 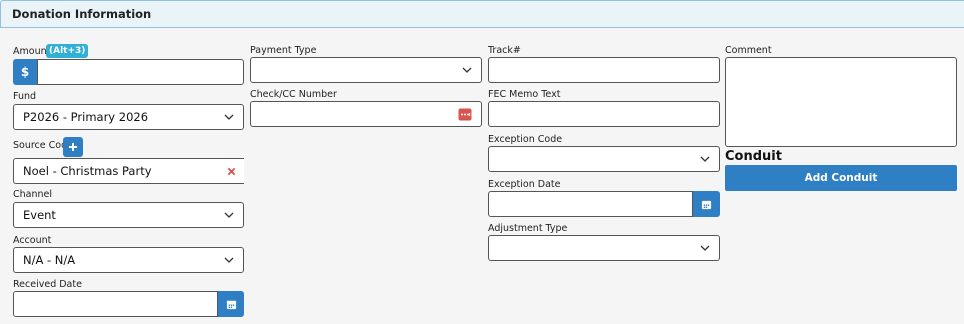 What do you see at coordinates (841, 178) in the screenshot?
I see `add-conduit-button: Add Conduit` at bounding box center [841, 178].